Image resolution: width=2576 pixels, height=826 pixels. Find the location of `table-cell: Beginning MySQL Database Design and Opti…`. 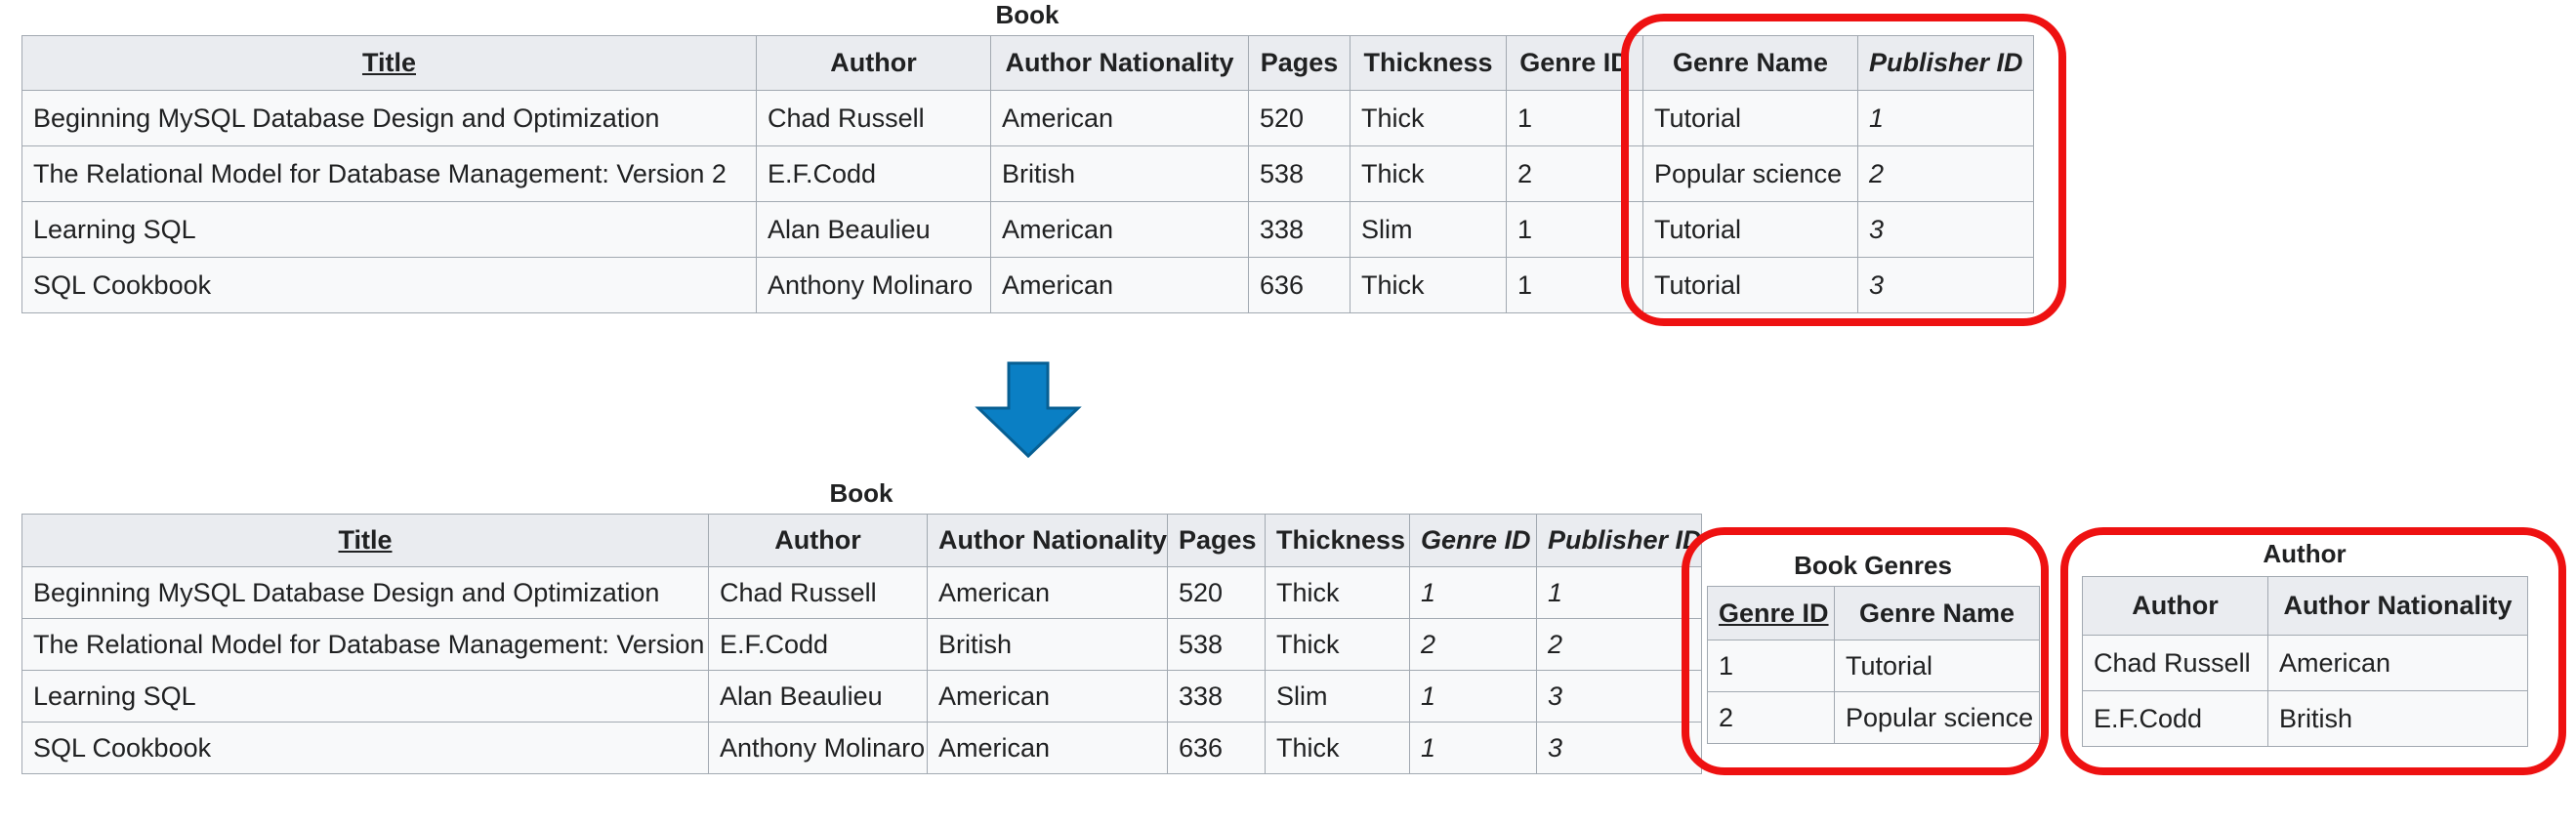

table-cell: Beginning MySQL Database Design and Opti… is located at coordinates (365, 592).